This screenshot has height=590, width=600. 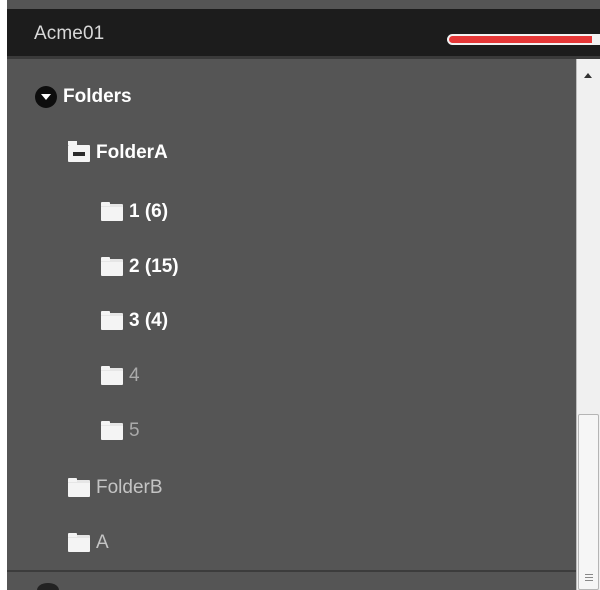 I want to click on vertical-scrollbar, so click(x=588, y=324).